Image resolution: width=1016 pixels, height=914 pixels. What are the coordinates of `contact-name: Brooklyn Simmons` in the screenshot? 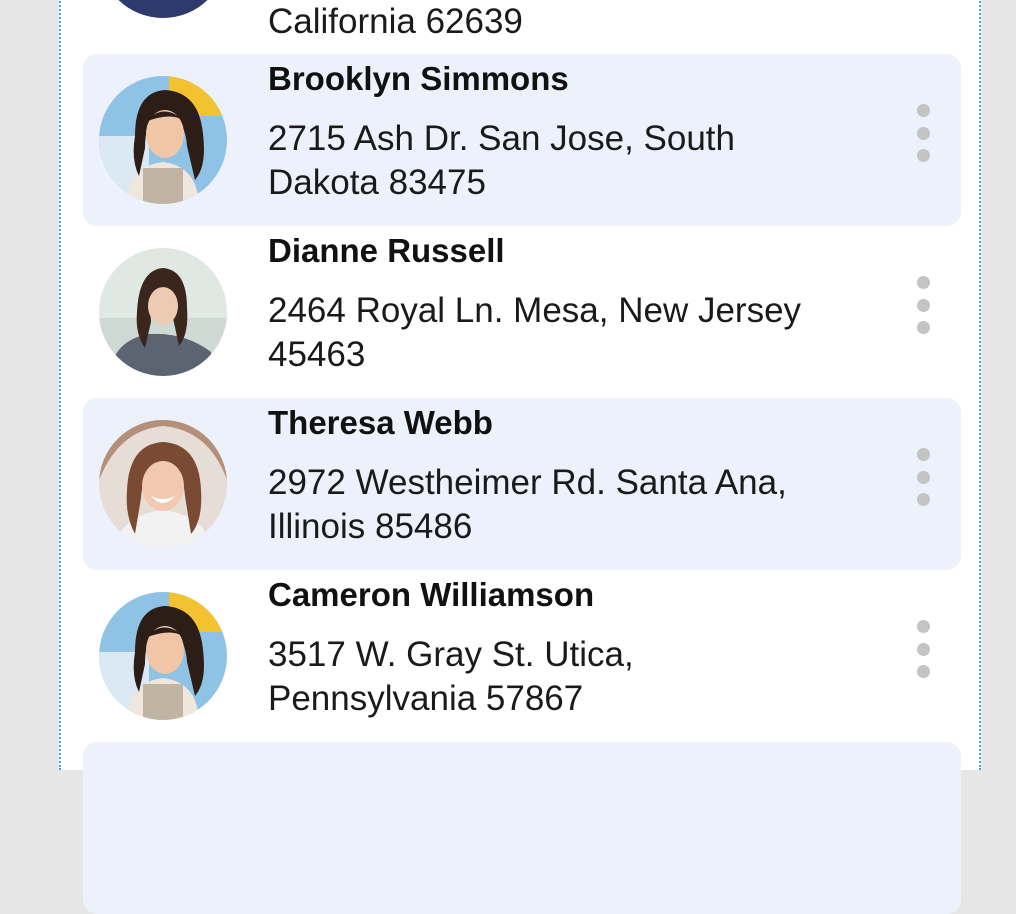 It's located at (418, 78).